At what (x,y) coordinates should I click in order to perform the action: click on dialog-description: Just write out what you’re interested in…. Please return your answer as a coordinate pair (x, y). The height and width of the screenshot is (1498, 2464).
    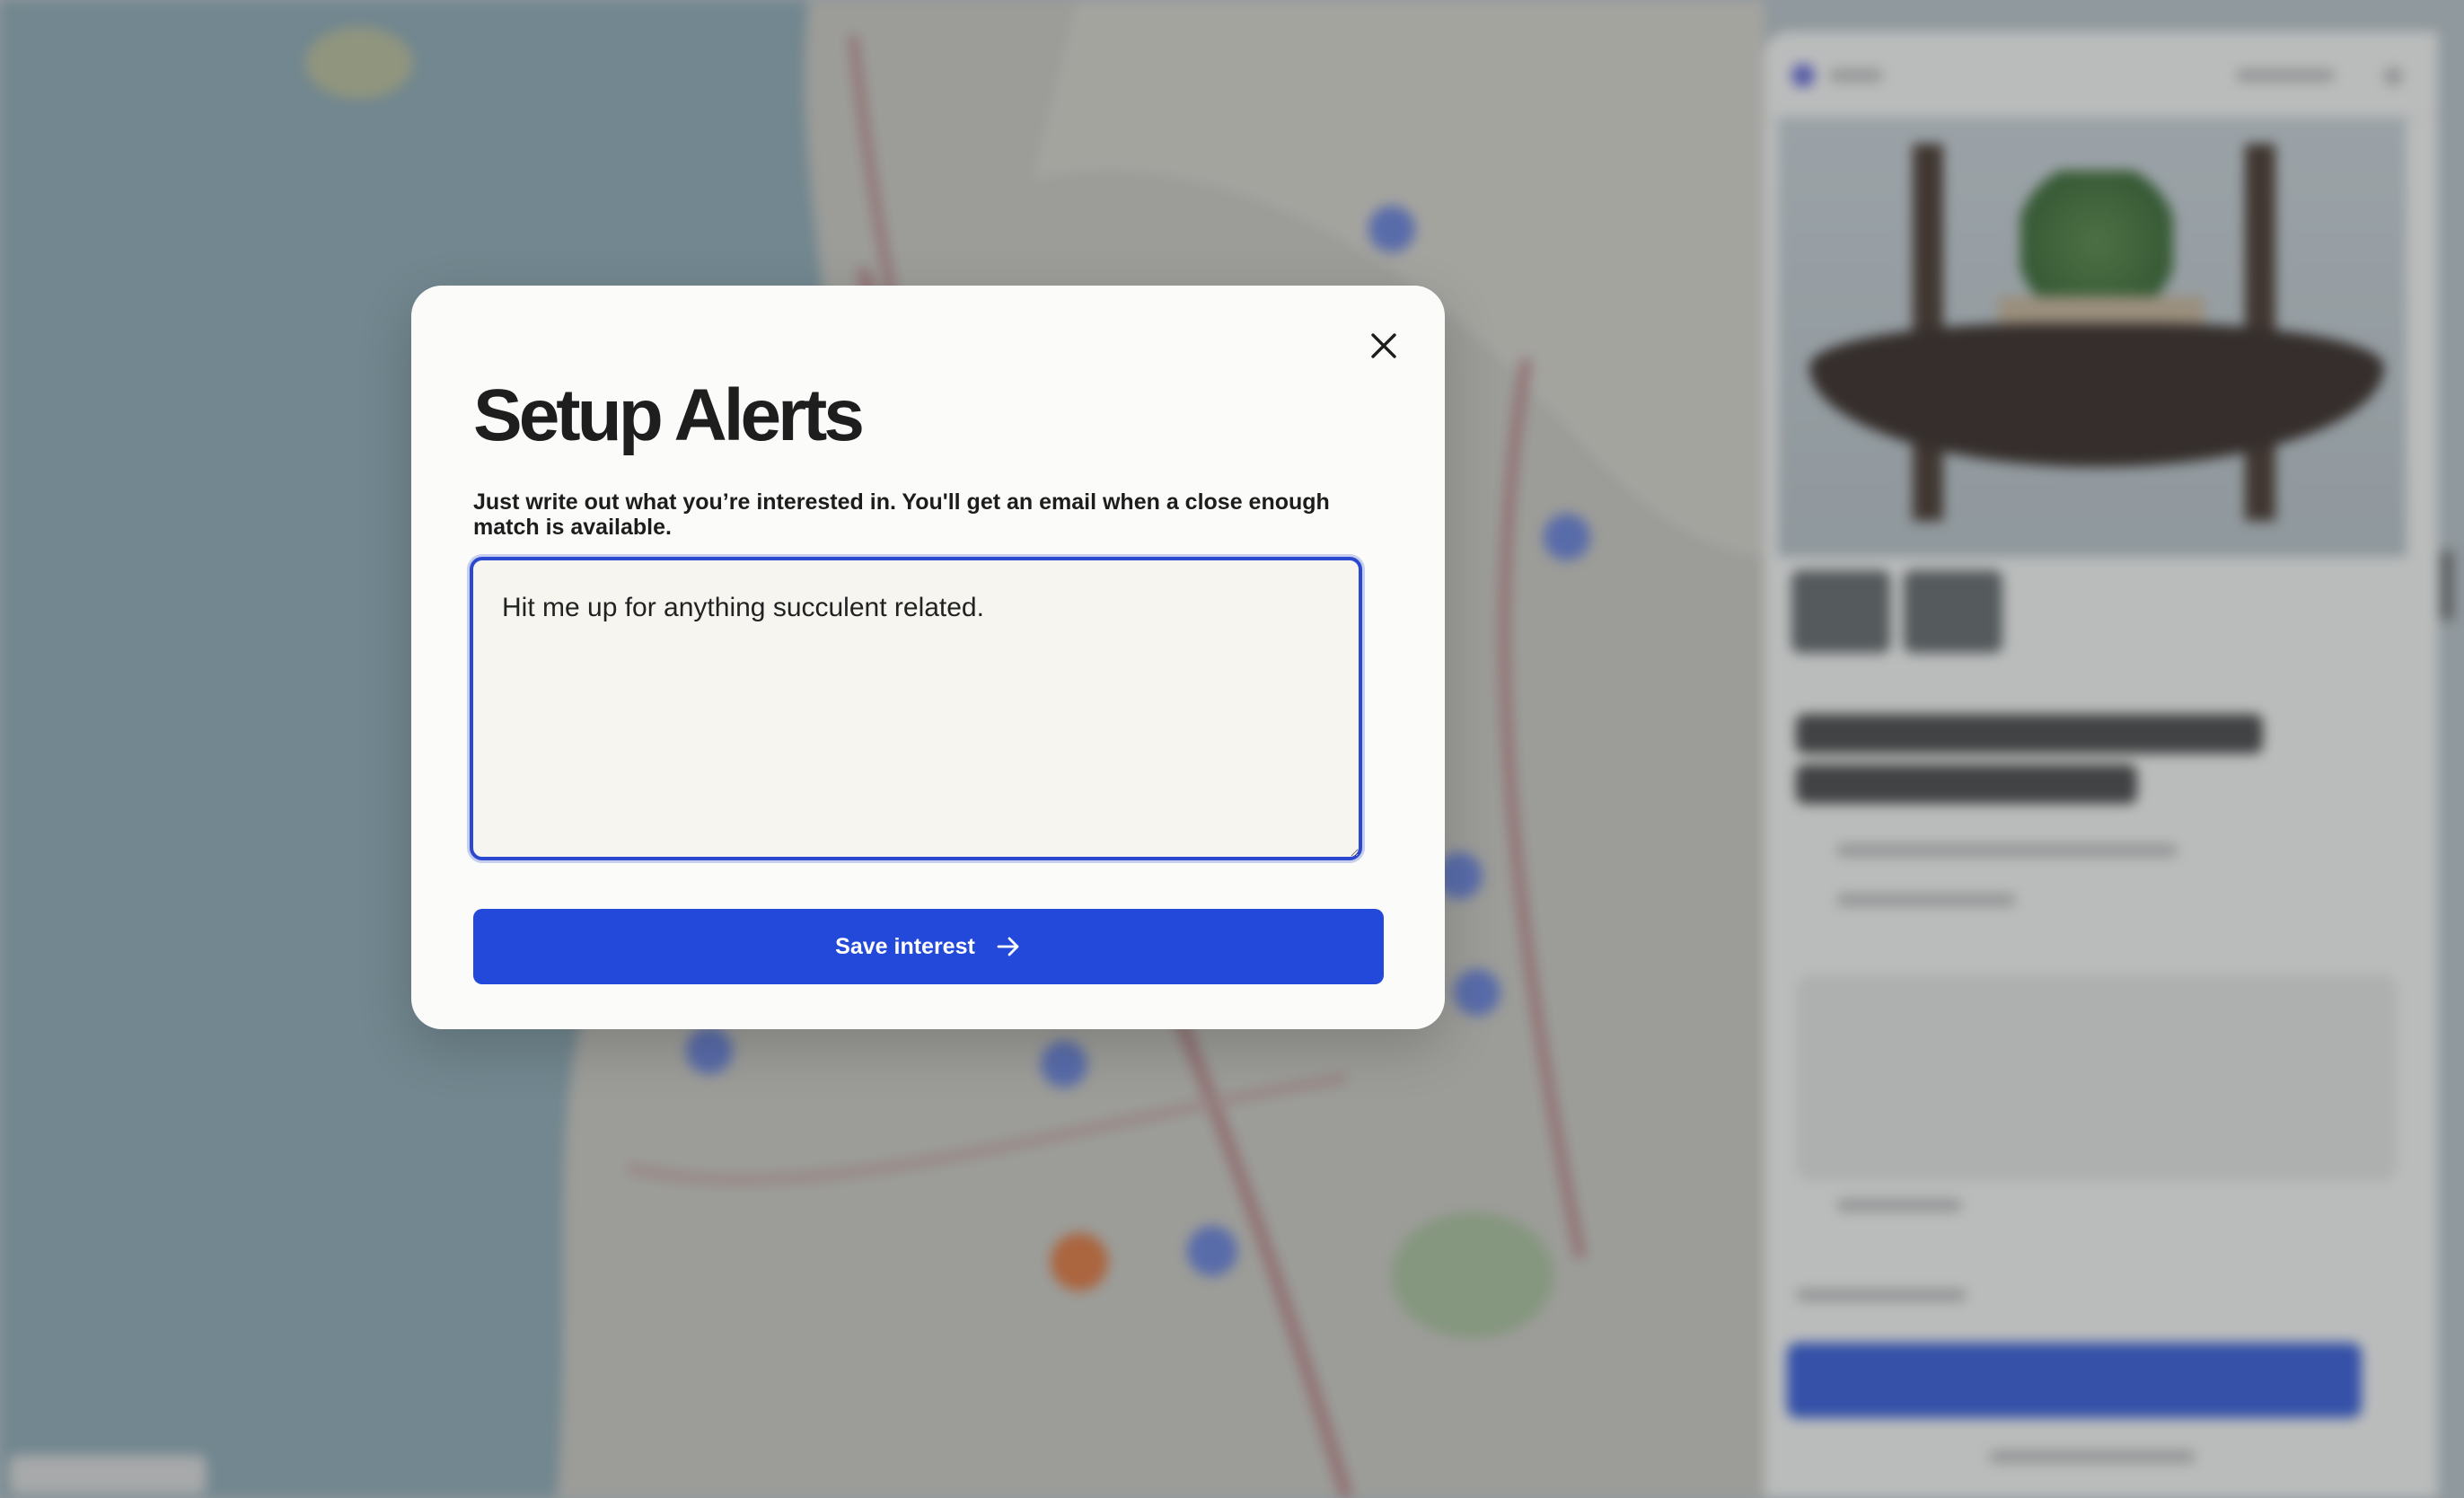
    Looking at the image, I should click on (901, 514).